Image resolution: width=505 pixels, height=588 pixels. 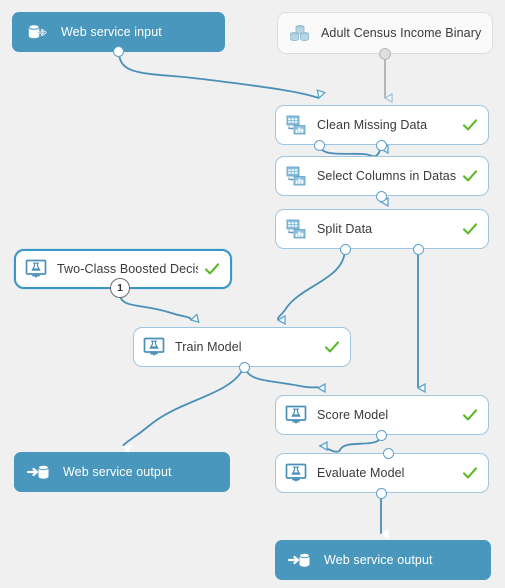 I want to click on node-clean-missing-data: Clean Missing Data, so click(x=382, y=125).